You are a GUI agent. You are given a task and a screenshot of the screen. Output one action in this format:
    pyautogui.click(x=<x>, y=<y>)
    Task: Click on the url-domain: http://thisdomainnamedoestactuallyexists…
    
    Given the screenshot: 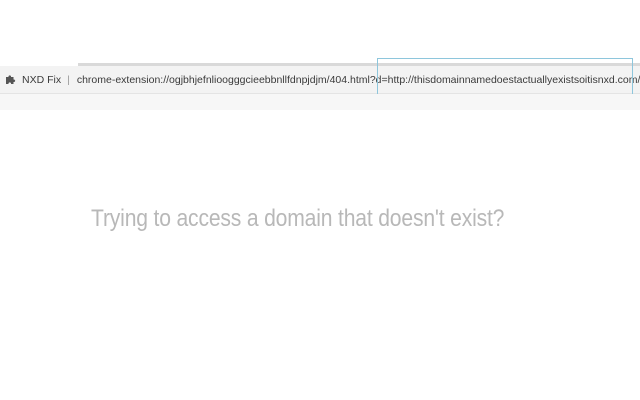 What is the action you would take?
    pyautogui.click(x=513, y=79)
    